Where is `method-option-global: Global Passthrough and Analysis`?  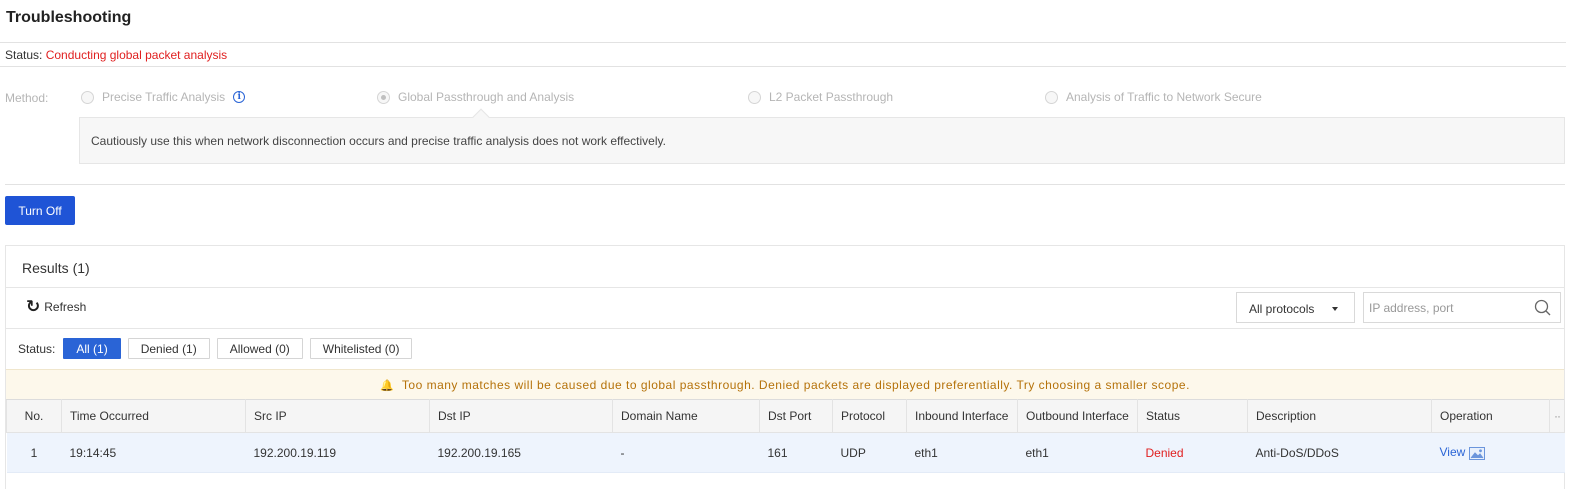 method-option-global: Global Passthrough and Analysis is located at coordinates (475, 97).